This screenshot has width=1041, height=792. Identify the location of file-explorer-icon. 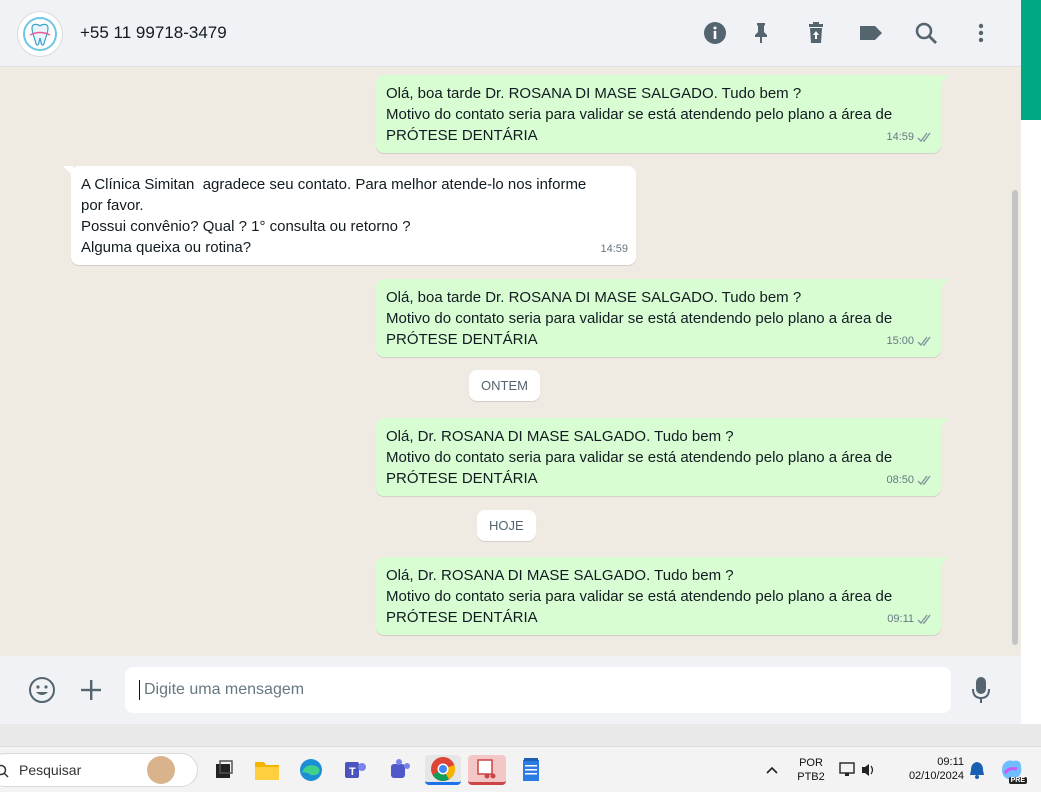
(267, 770).